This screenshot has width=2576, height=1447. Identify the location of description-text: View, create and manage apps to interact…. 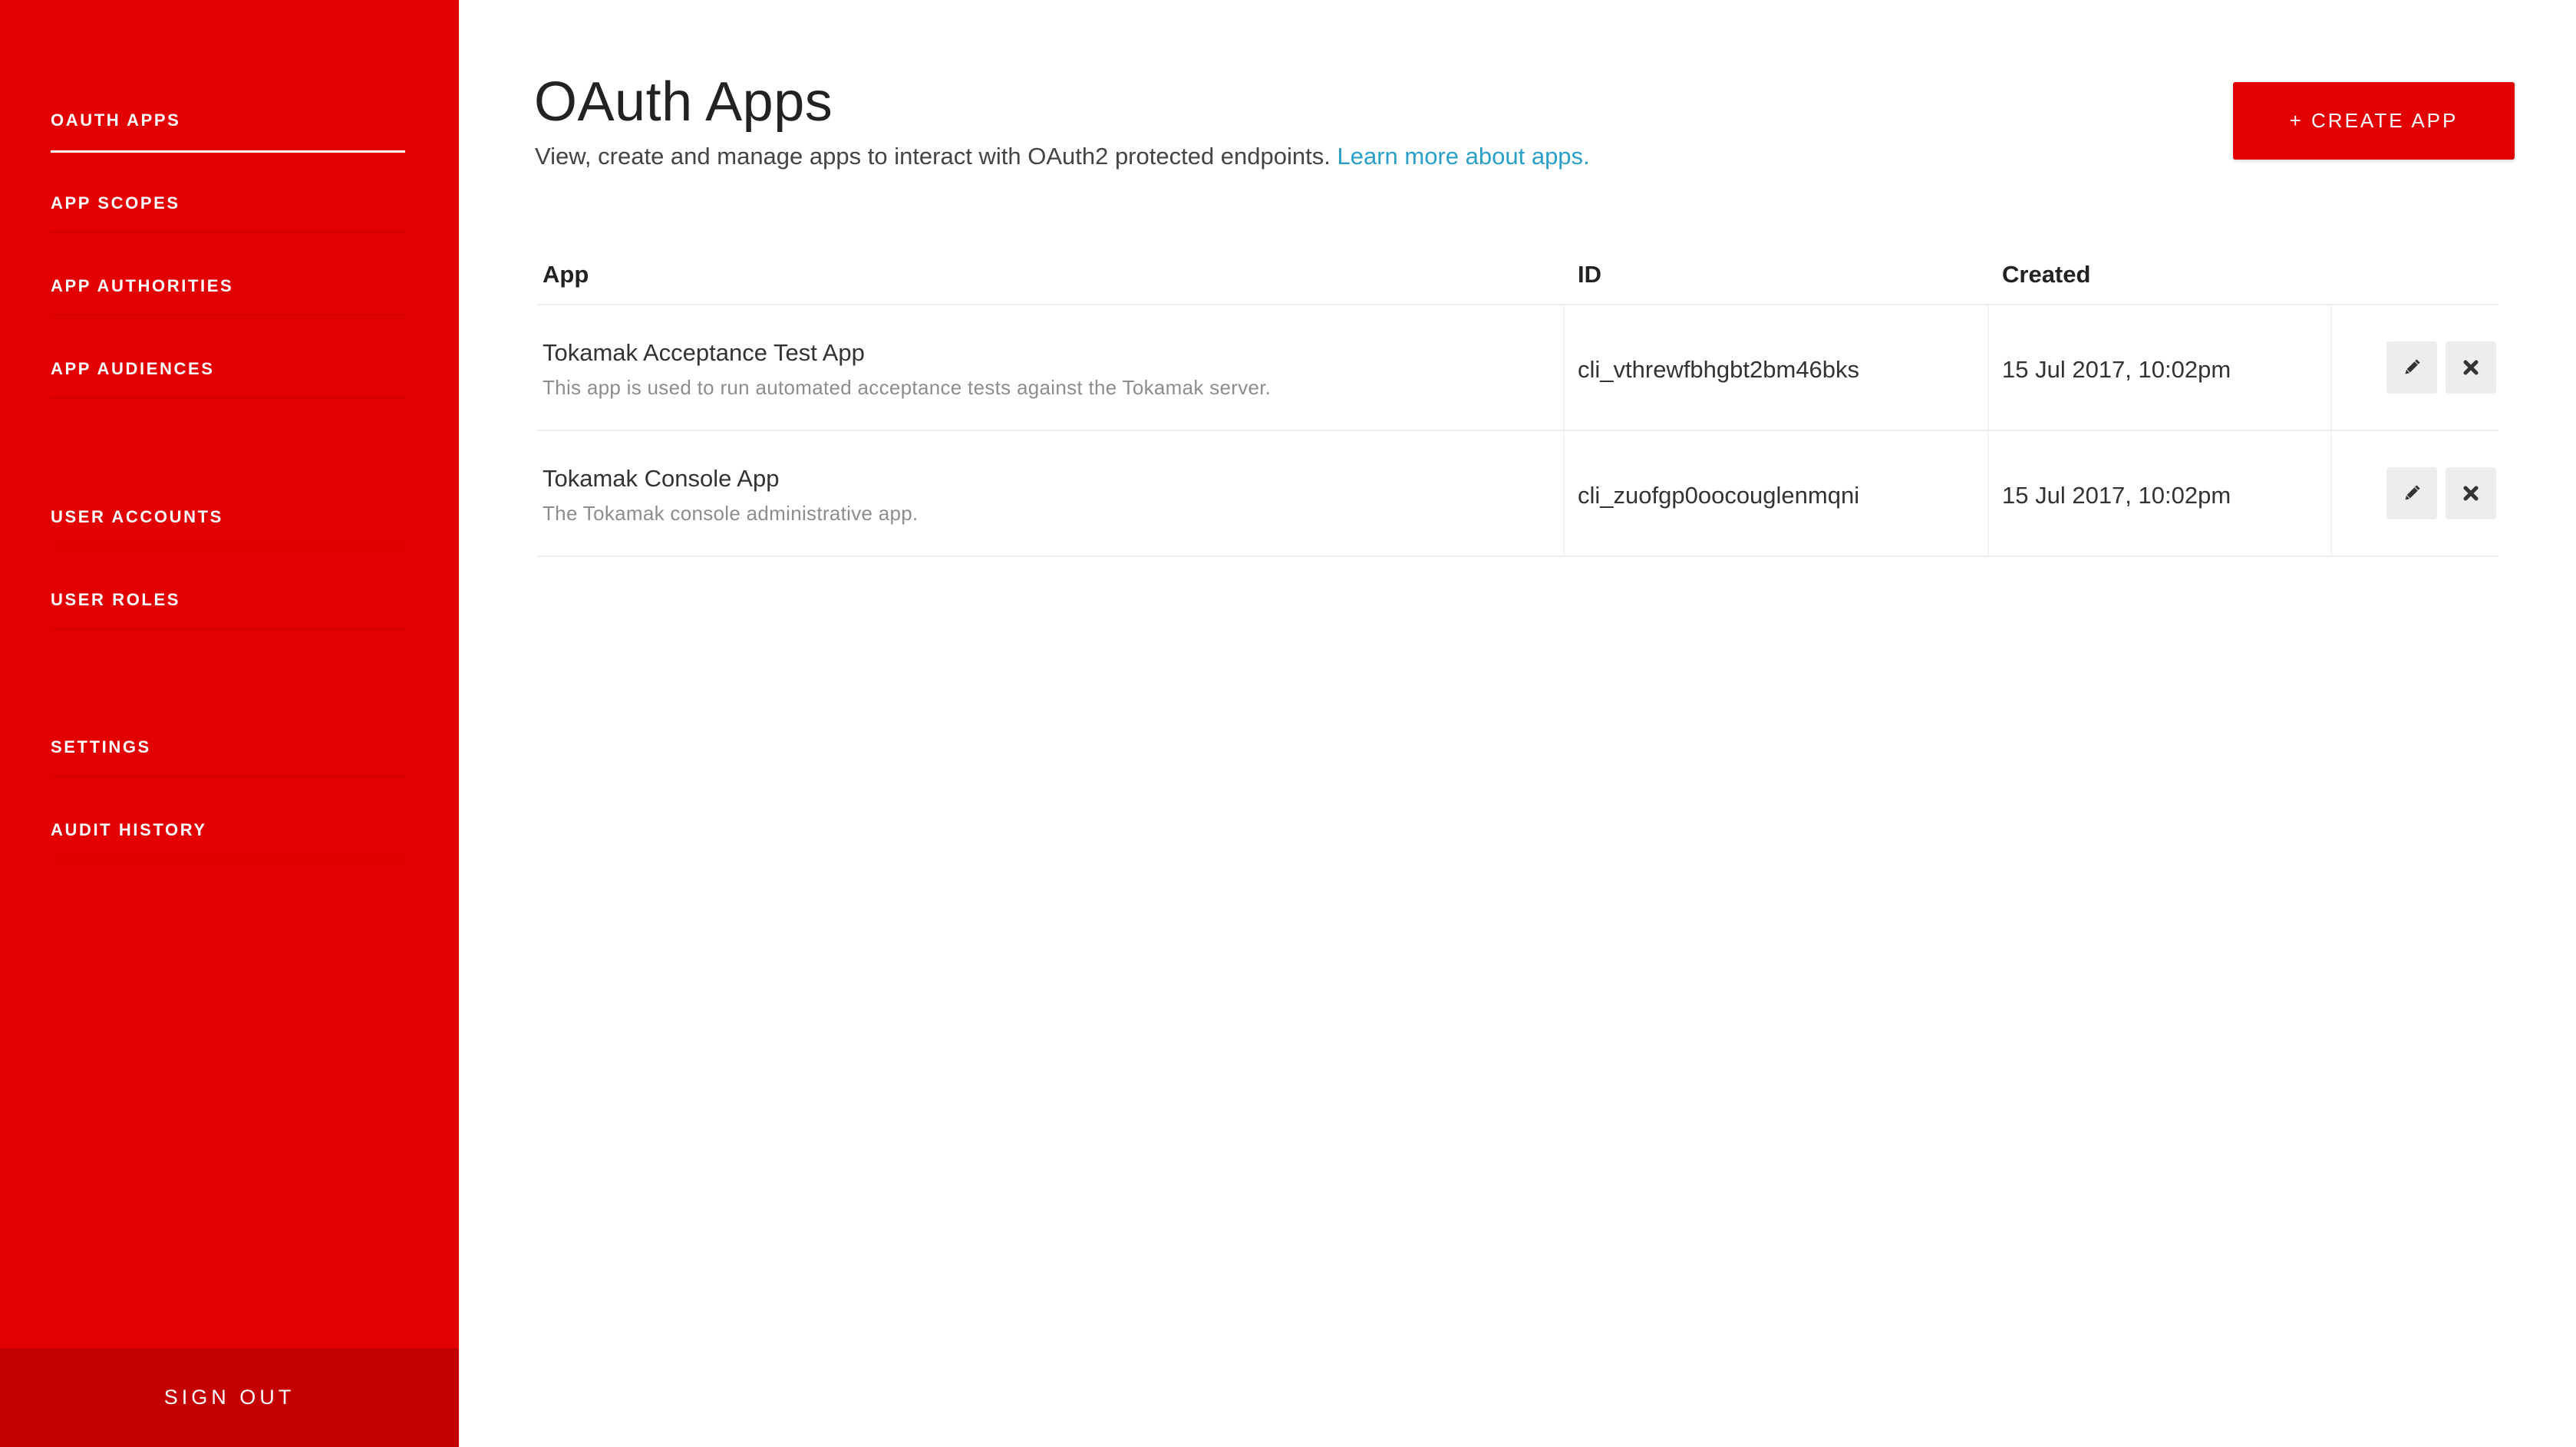
(933, 156).